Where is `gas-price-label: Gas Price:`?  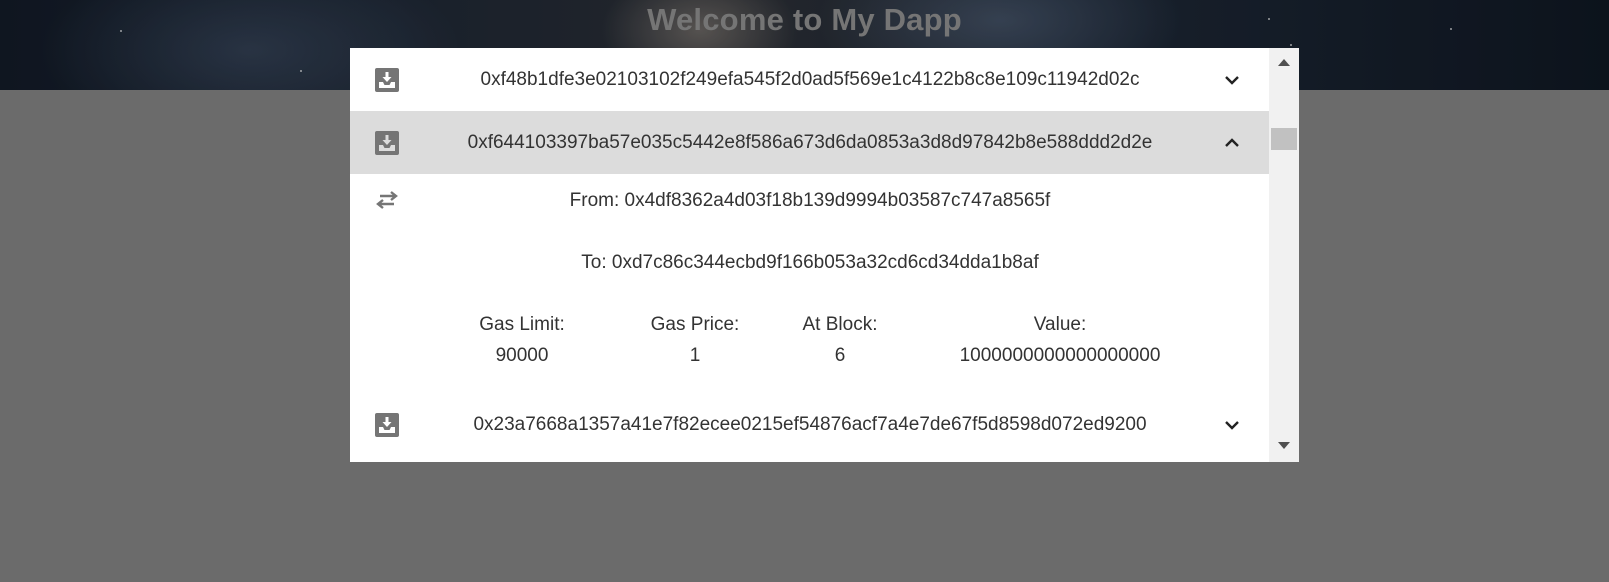
gas-price-label: Gas Price: is located at coordinates (695, 324).